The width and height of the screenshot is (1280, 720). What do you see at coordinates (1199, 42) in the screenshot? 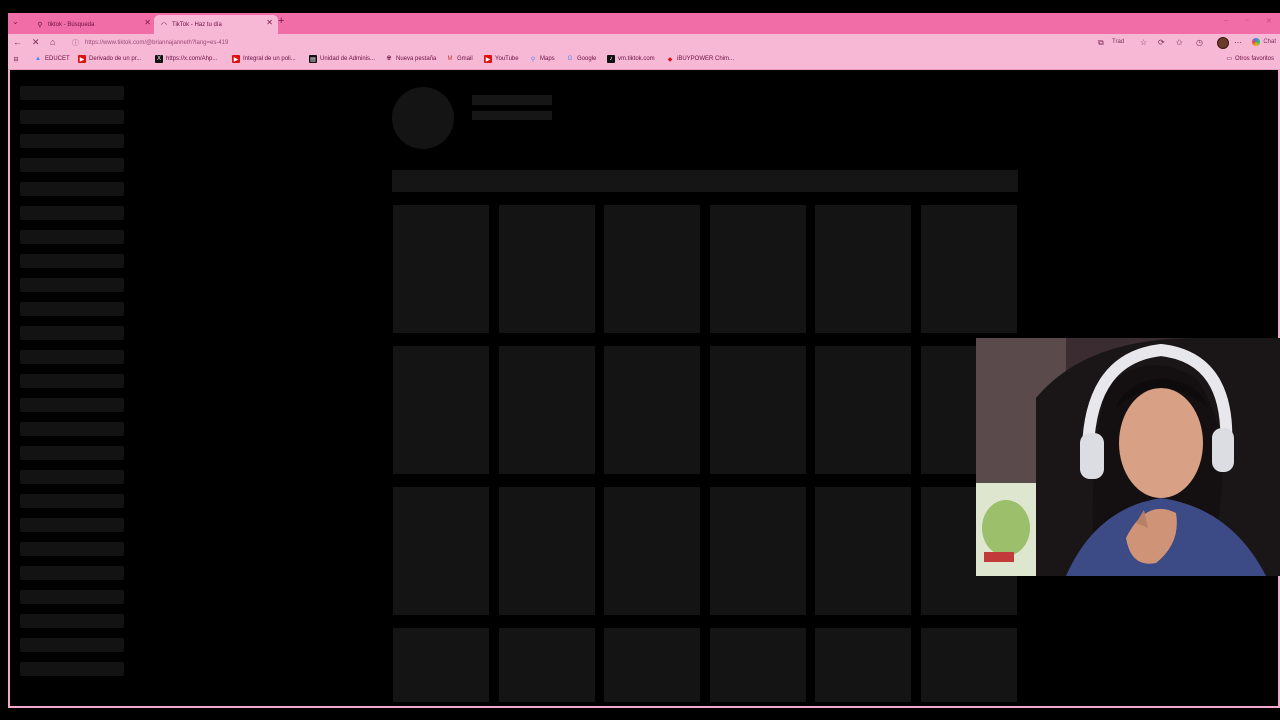
I see `history-icon: ◷` at bounding box center [1199, 42].